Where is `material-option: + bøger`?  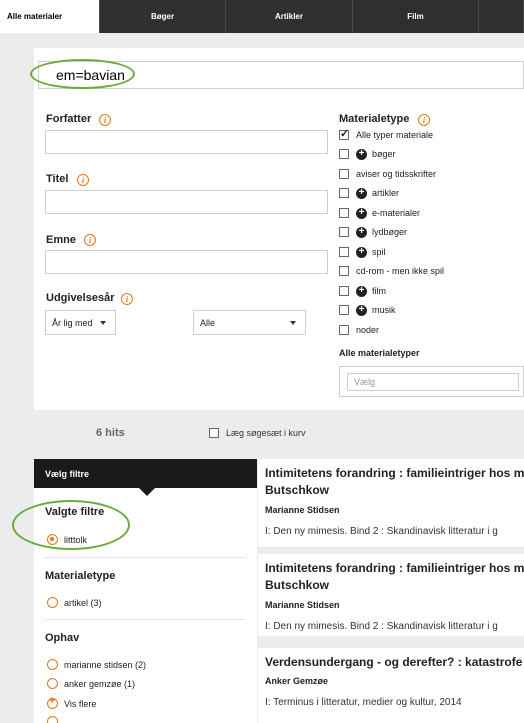
material-option: + bøger is located at coordinates (367, 154).